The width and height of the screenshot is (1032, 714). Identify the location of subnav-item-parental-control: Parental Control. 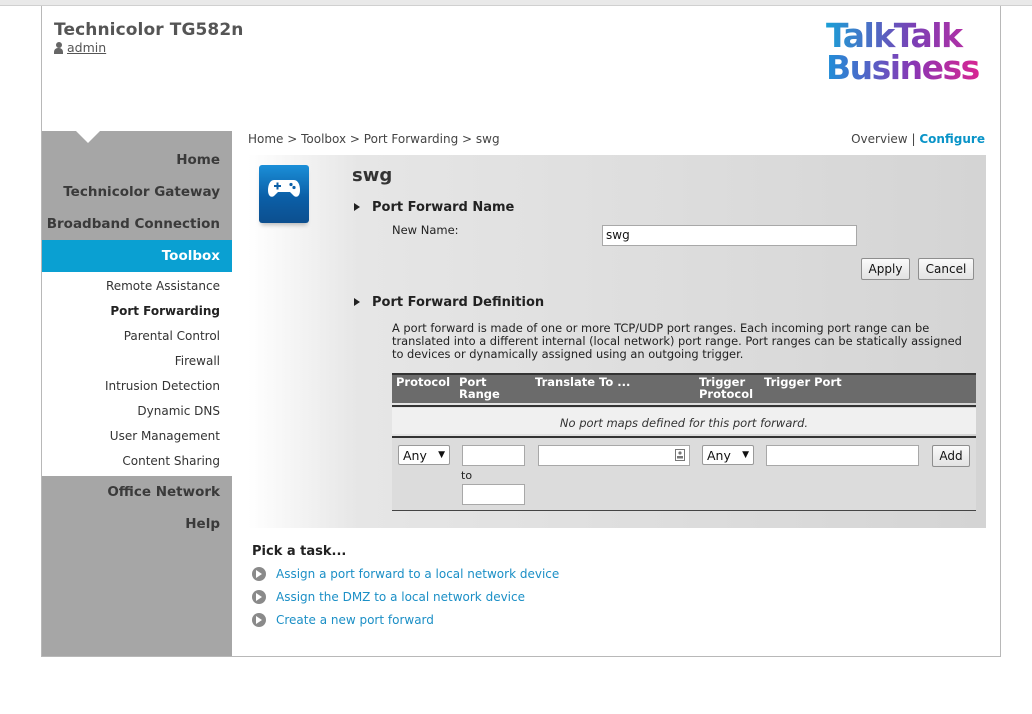
(137, 336).